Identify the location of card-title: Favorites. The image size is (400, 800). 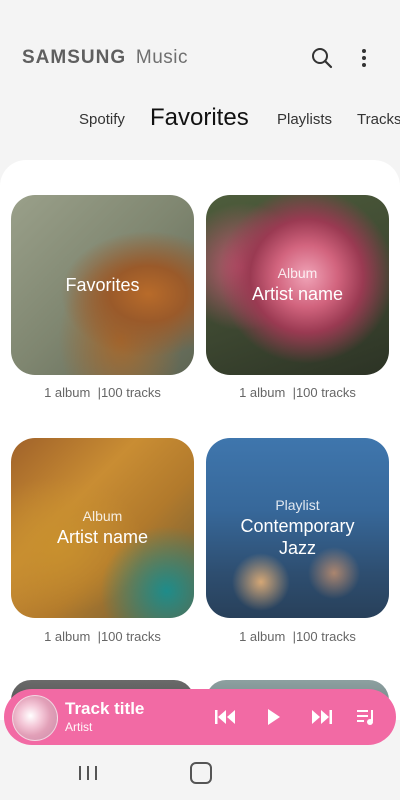
(102, 285).